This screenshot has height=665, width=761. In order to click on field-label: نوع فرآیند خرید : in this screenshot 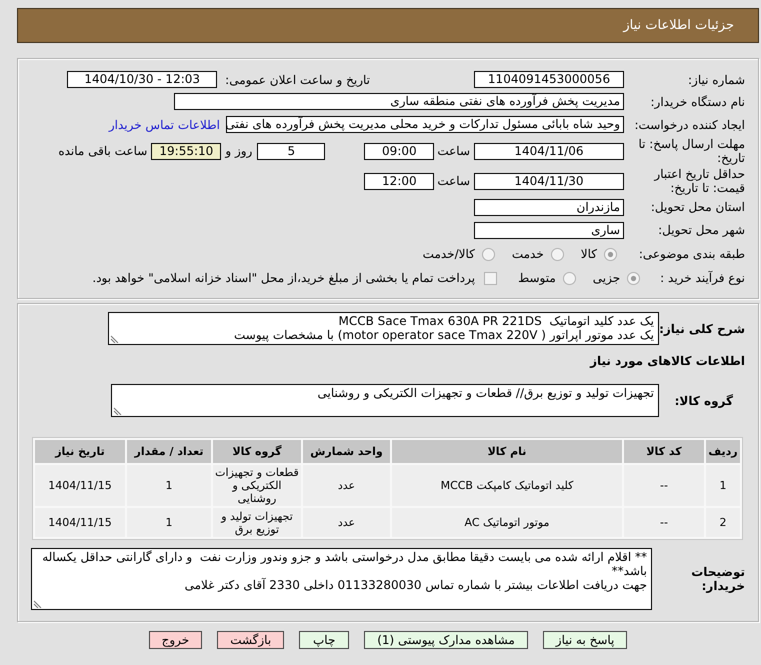, I will do `click(702, 278)`.